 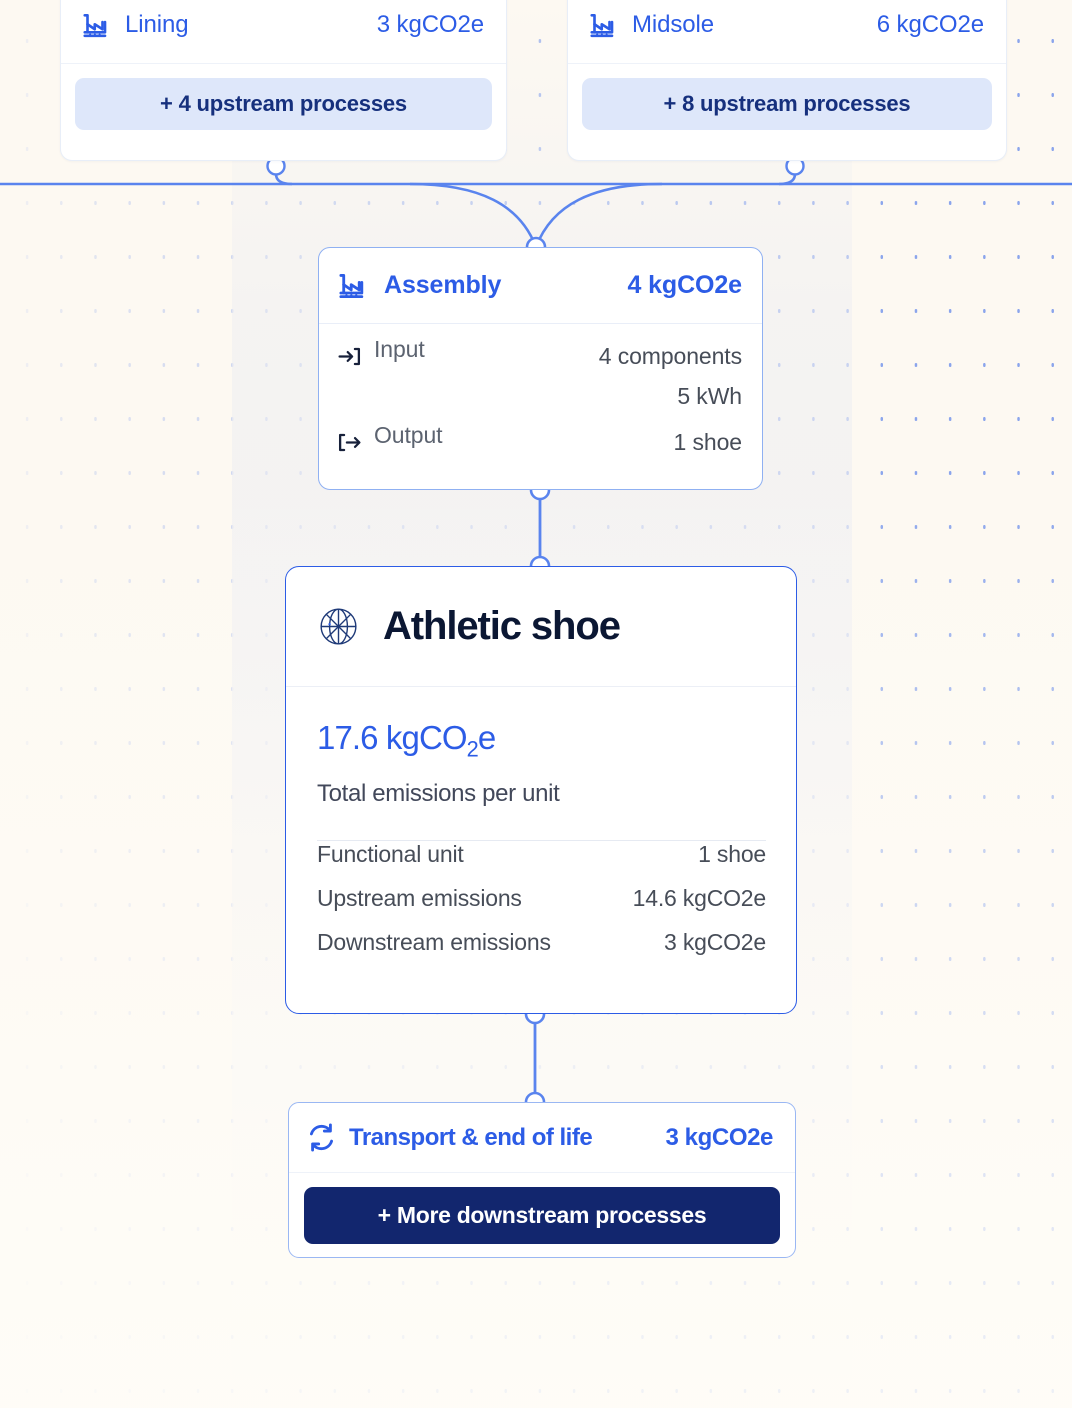 I want to click on upstream-card-lining: Lining 3 kgCO2e + 4 upstream processes, so click(x=283, y=80).